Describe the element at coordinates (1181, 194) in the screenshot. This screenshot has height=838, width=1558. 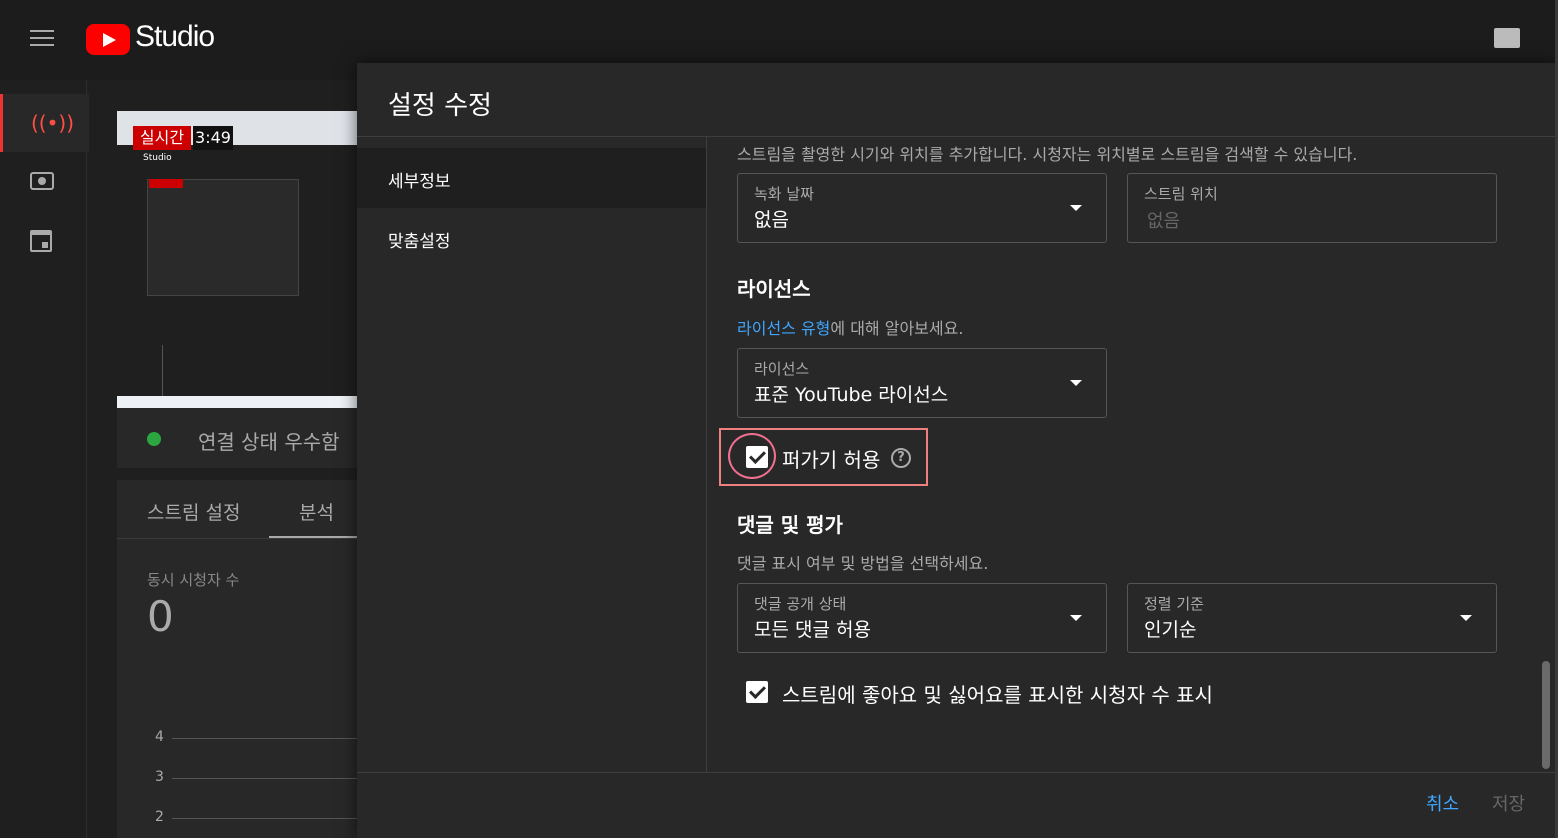
I see `stream-location-label: 스트림 위치` at that location.